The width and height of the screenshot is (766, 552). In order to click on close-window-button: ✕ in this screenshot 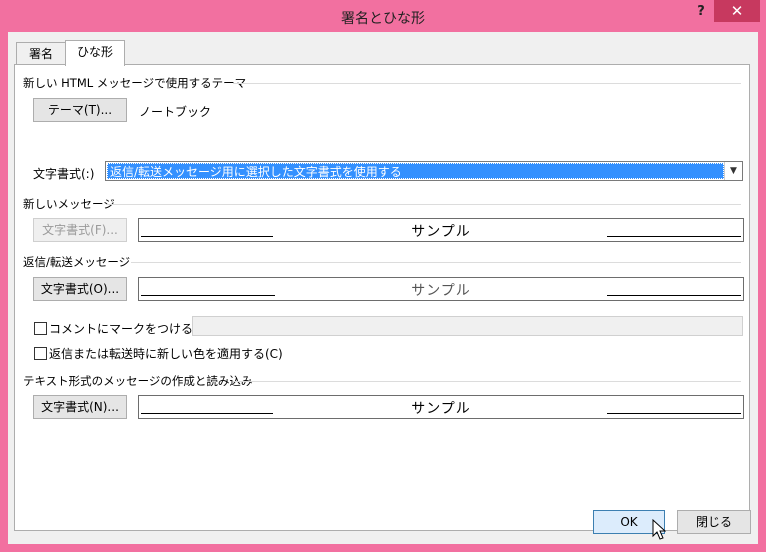, I will do `click(737, 11)`.